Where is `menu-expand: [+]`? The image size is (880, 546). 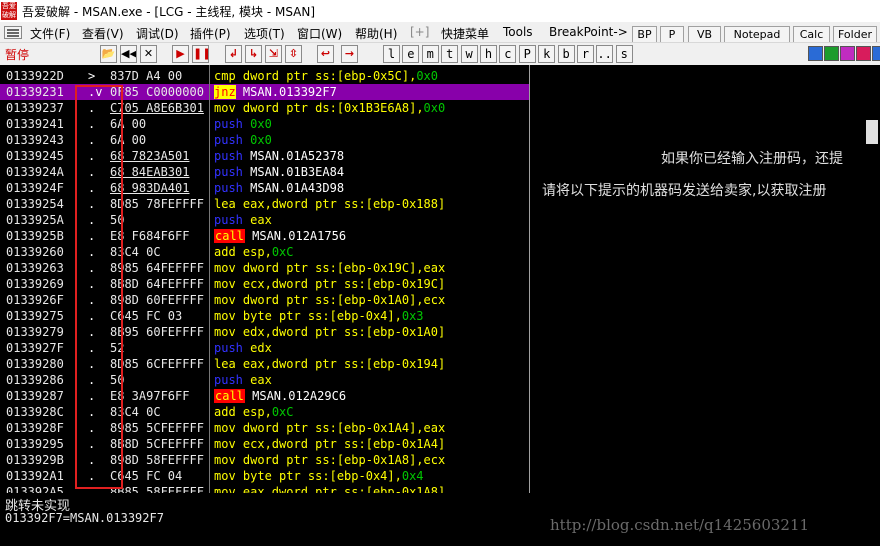
menu-expand: [+] is located at coordinates (419, 32).